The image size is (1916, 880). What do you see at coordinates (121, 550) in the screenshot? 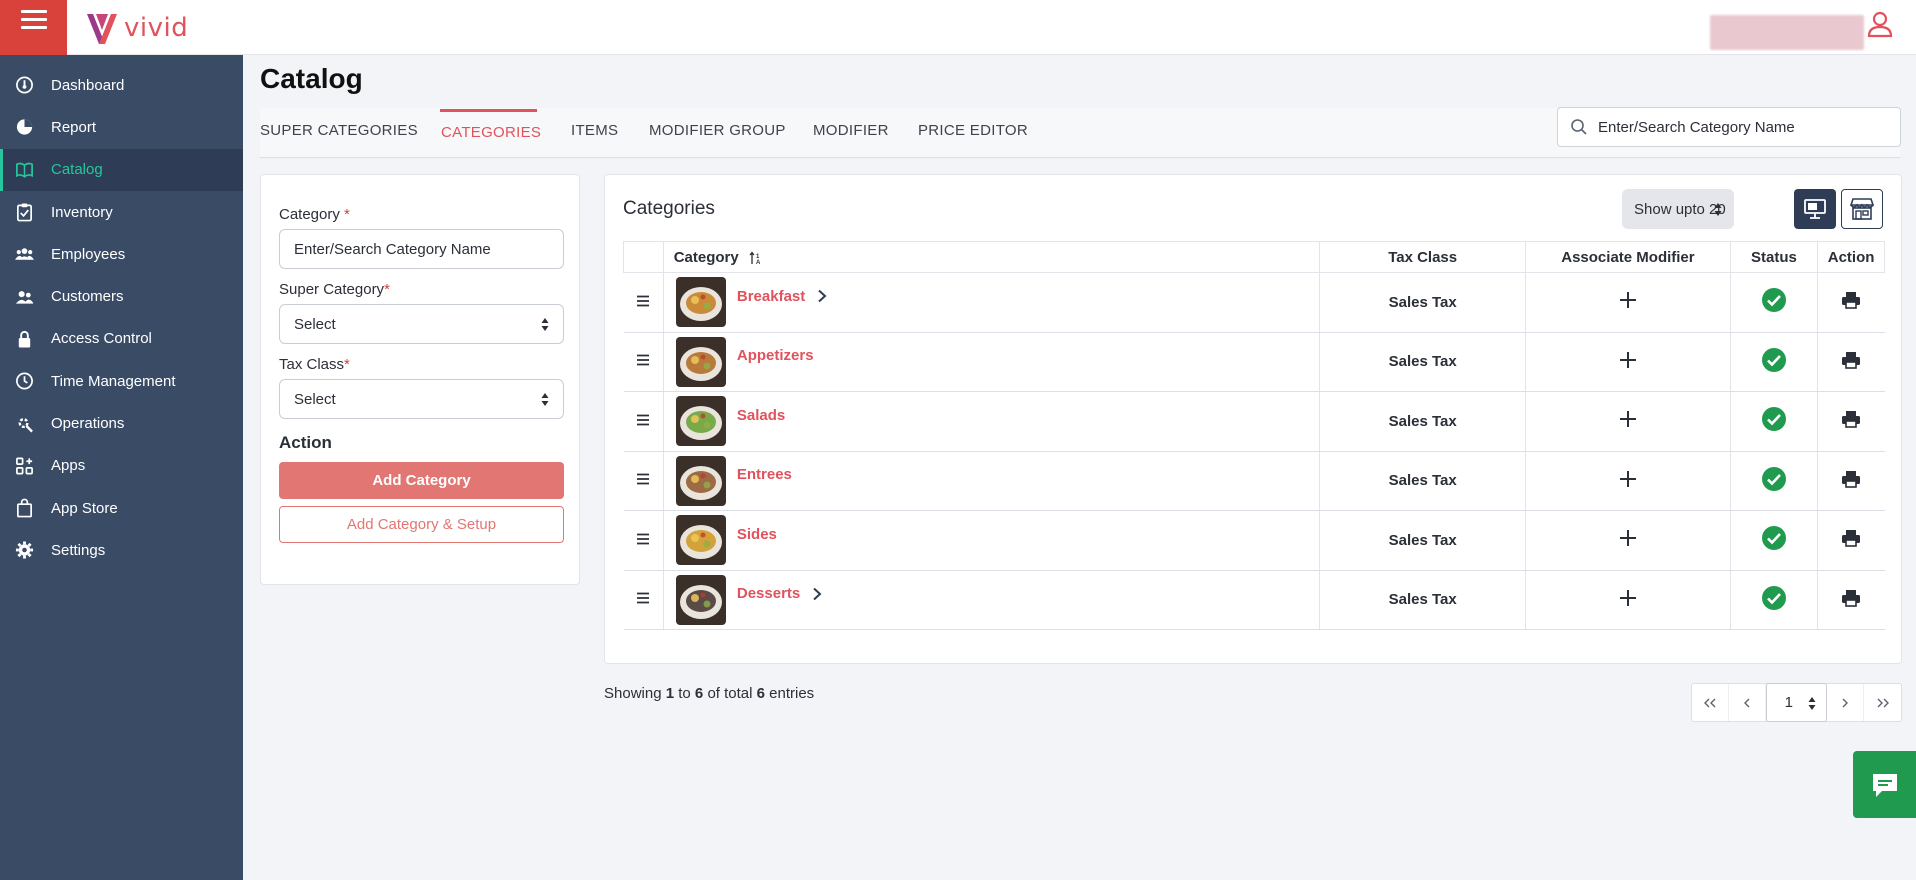
I see `sidebar-item-settings: Settings` at bounding box center [121, 550].